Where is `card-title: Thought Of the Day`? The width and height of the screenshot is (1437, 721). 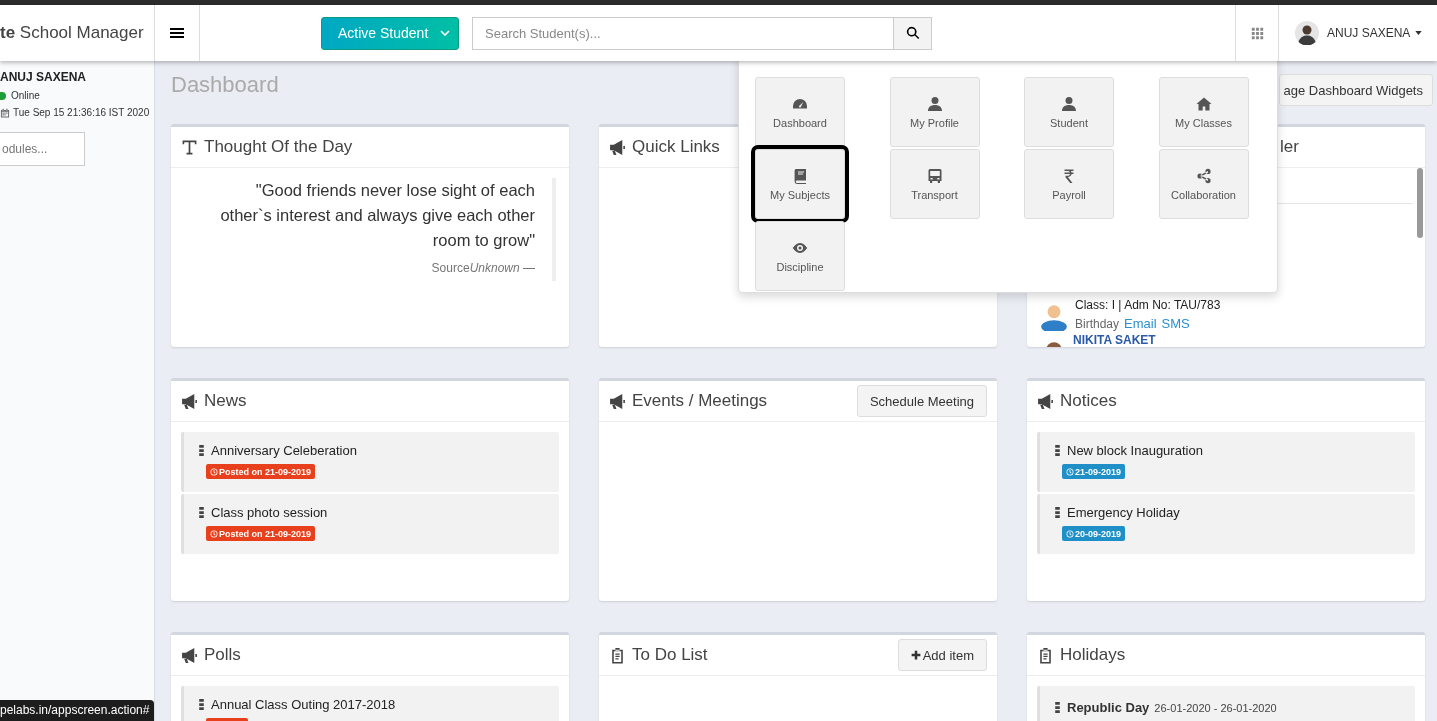 card-title: Thought Of the Day is located at coordinates (278, 147).